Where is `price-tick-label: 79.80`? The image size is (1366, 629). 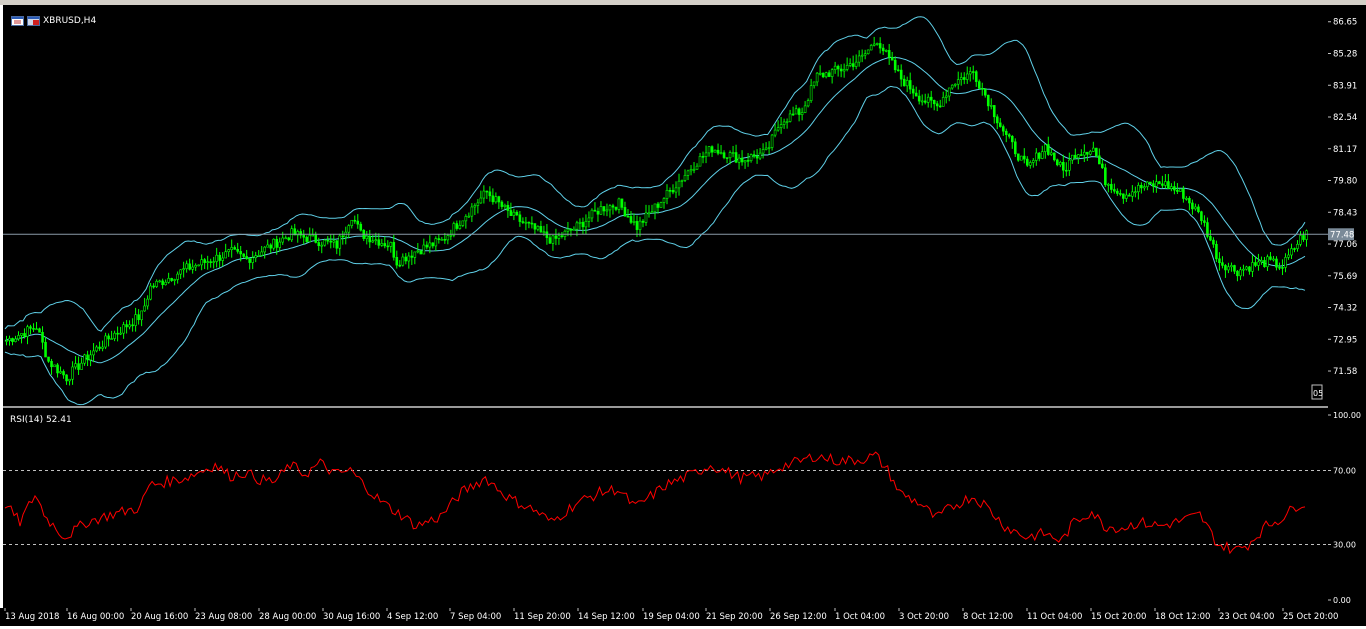
price-tick-label: 79.80 is located at coordinates (1345, 182).